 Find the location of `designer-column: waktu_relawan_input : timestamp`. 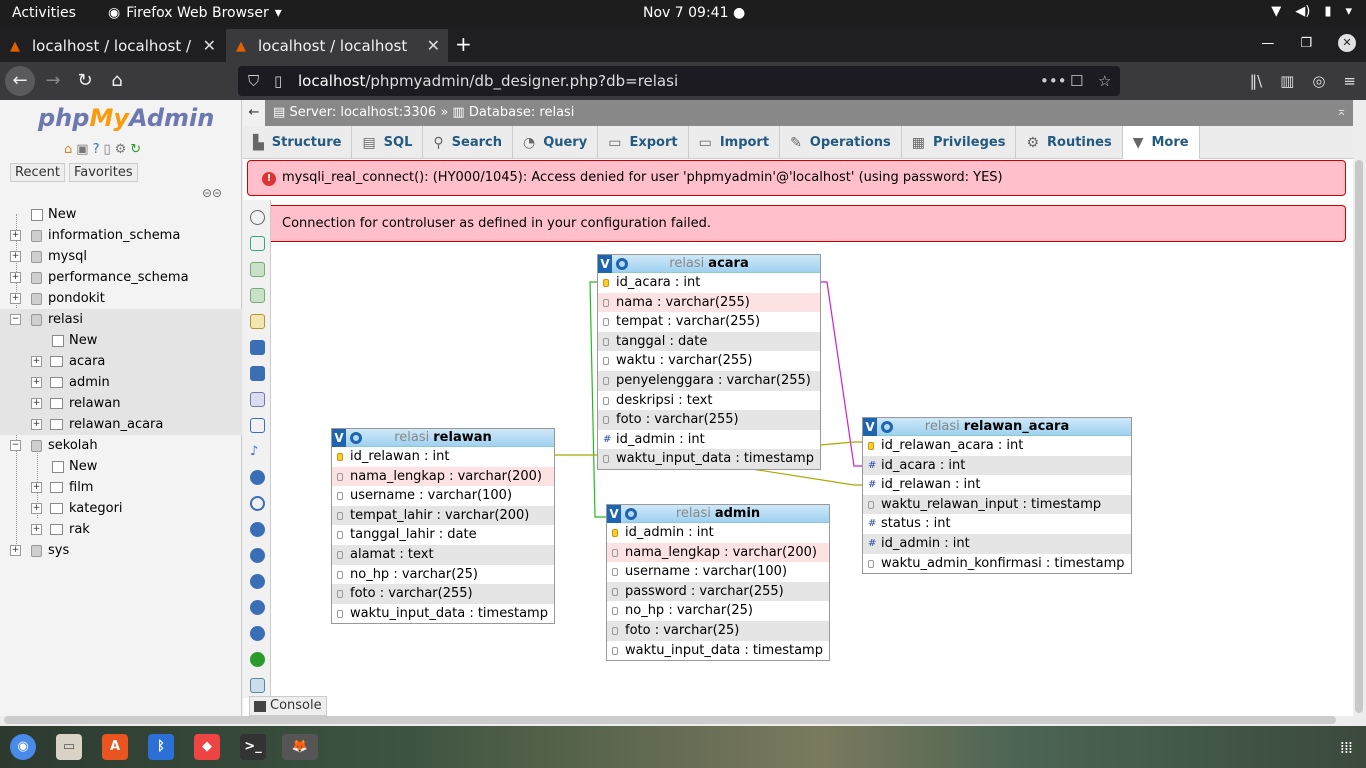

designer-column: waktu_relawan_input : timestamp is located at coordinates (997, 504).